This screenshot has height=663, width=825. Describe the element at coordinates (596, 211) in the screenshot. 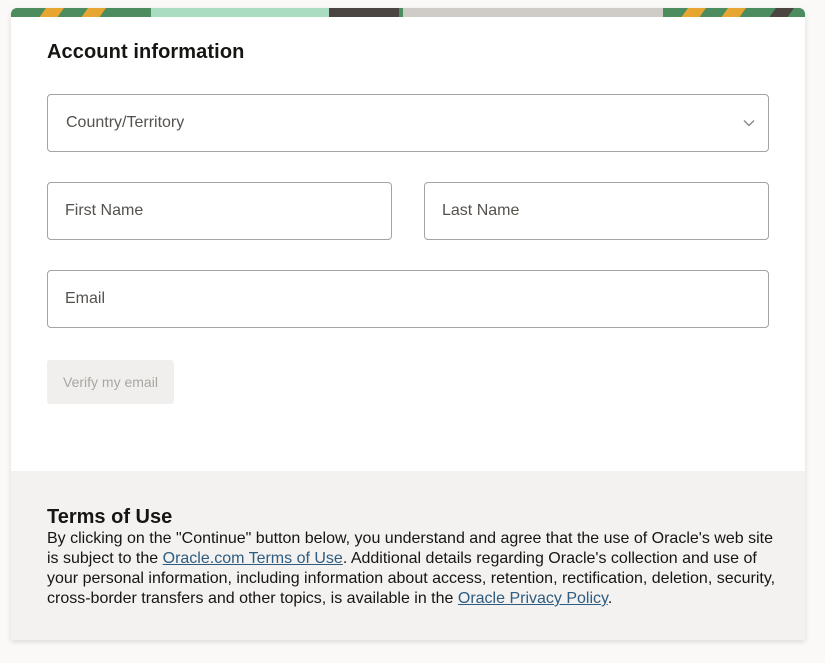

I see `last-name-field: Last Name` at that location.